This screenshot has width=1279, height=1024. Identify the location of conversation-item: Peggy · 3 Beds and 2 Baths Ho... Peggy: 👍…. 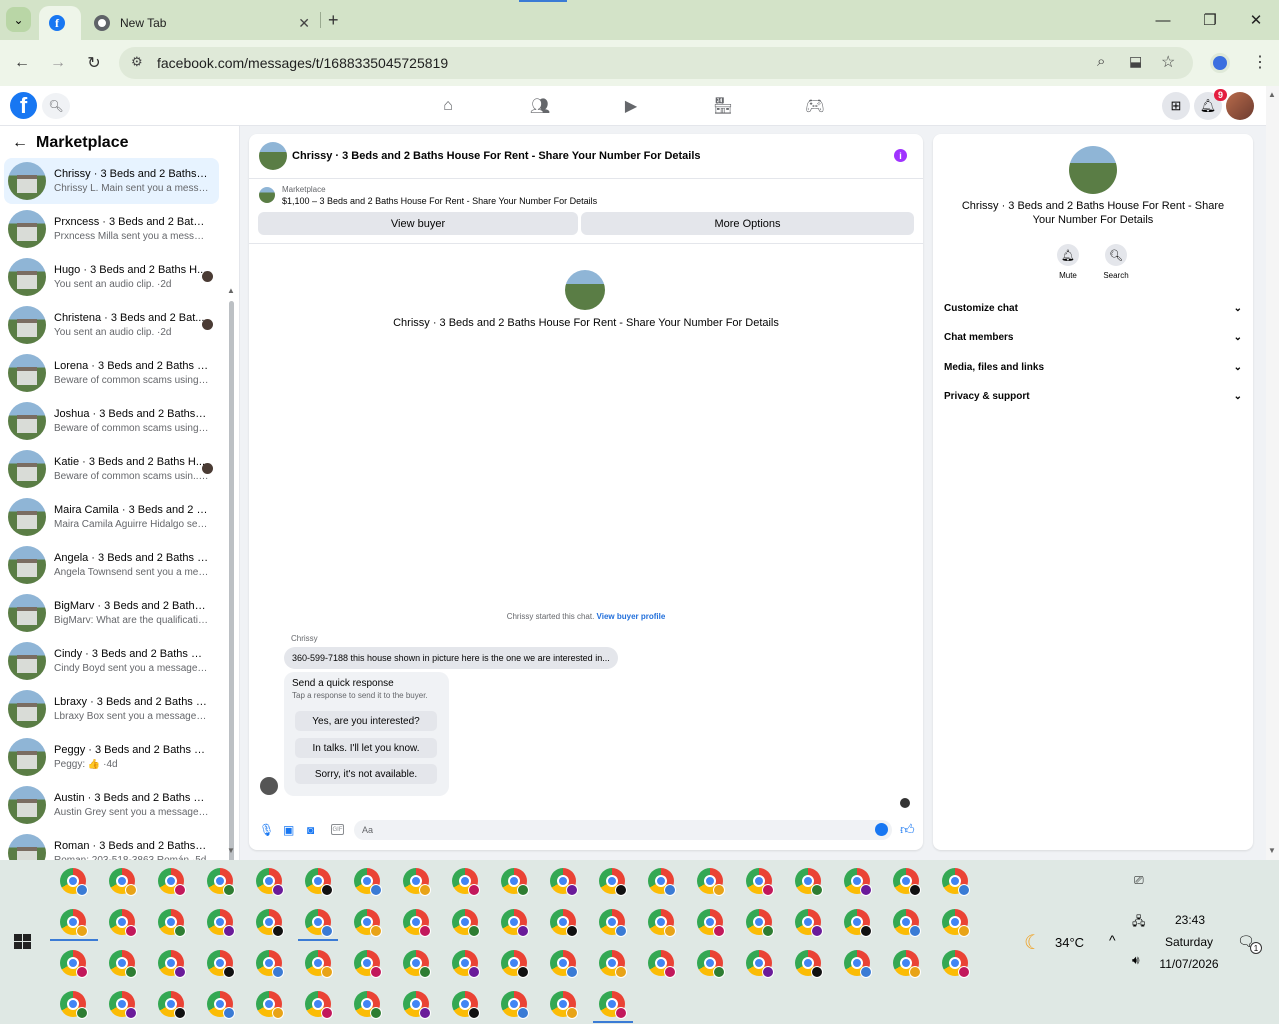
(111, 757).